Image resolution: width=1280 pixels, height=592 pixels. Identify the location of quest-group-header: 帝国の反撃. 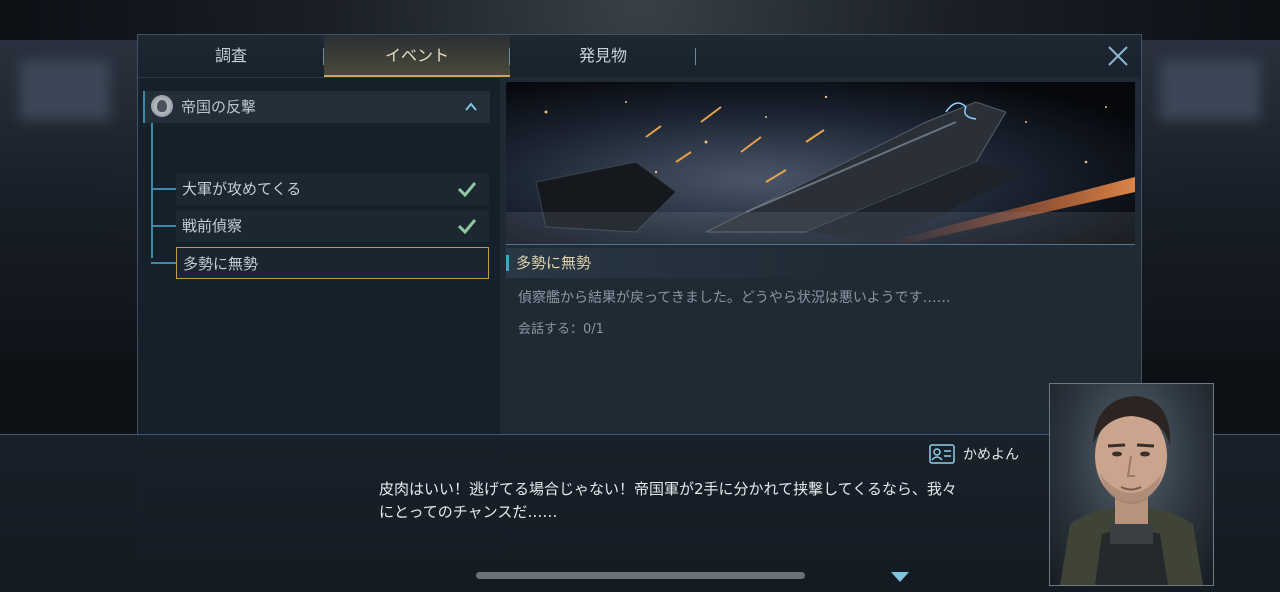
(316, 107).